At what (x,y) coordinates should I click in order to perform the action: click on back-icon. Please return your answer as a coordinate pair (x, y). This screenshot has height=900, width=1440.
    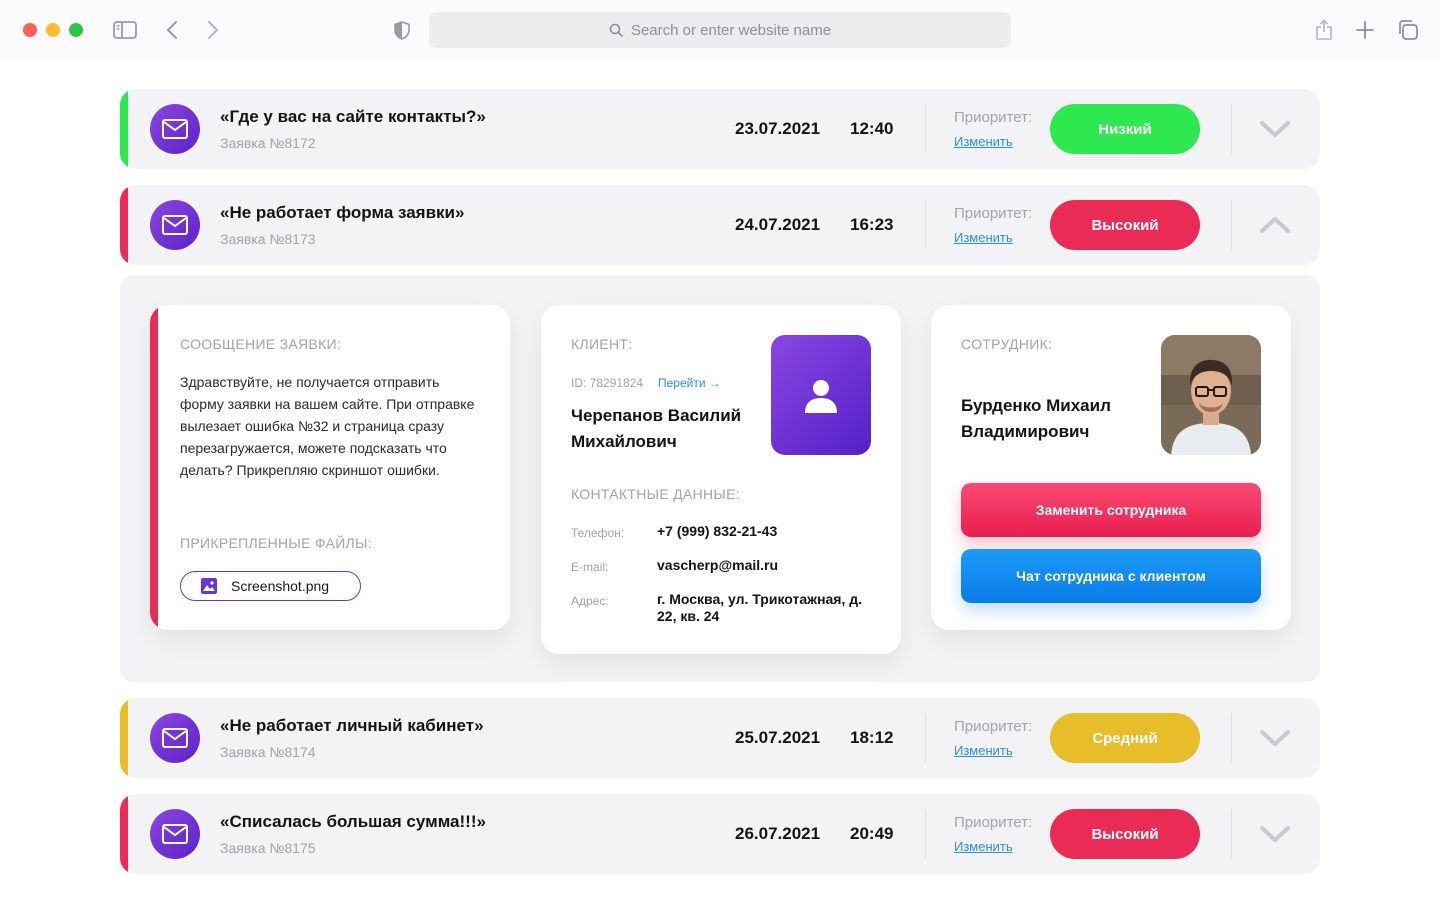
    Looking at the image, I should click on (172, 30).